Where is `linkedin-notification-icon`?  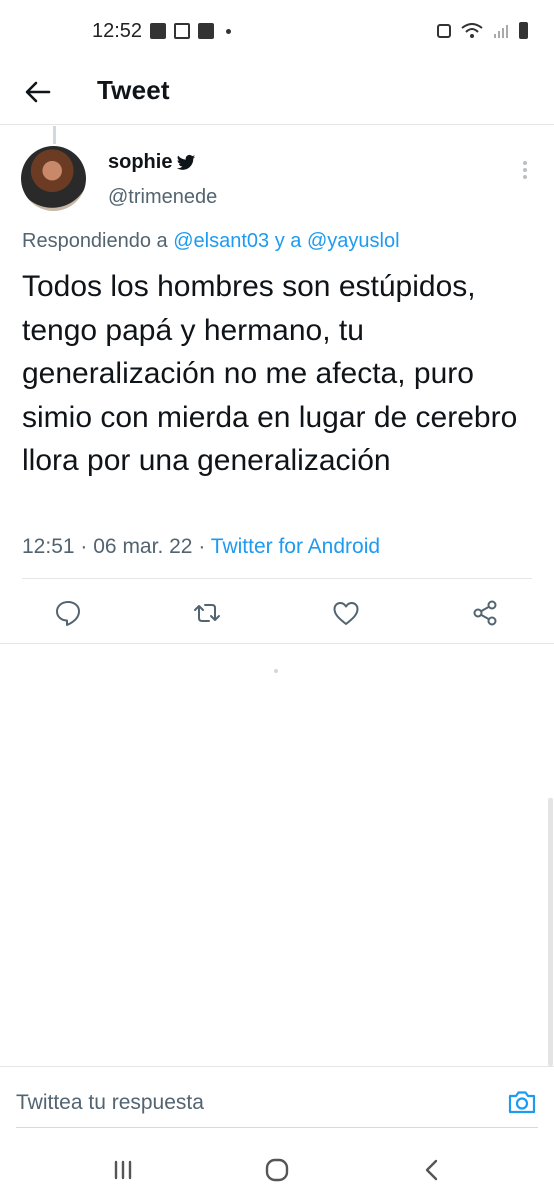 linkedin-notification-icon is located at coordinates (206, 31).